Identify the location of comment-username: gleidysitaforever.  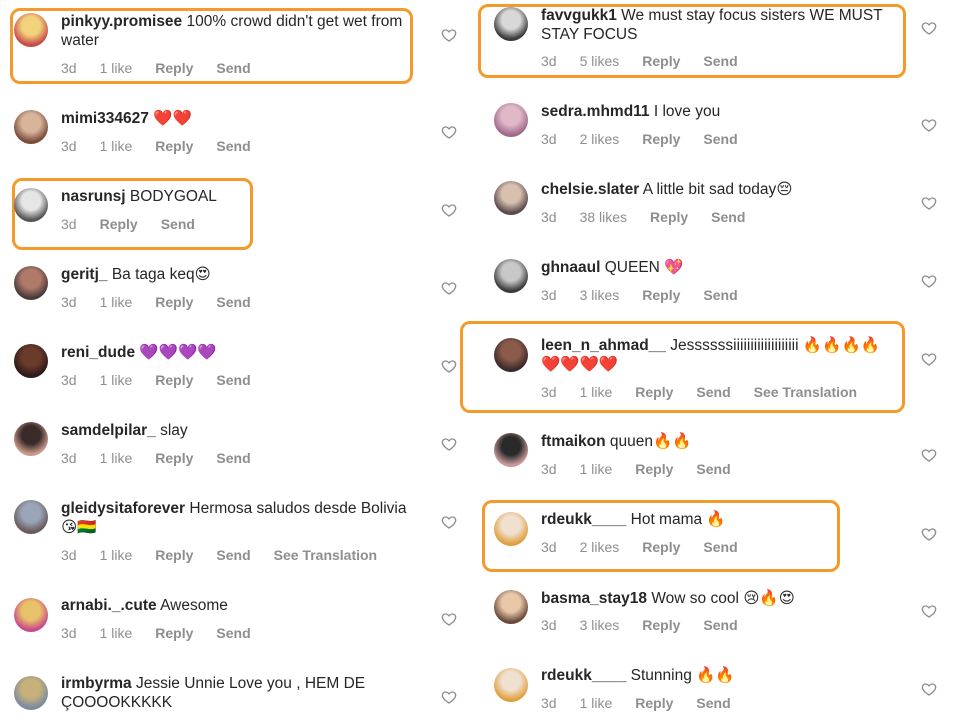
(123, 508).